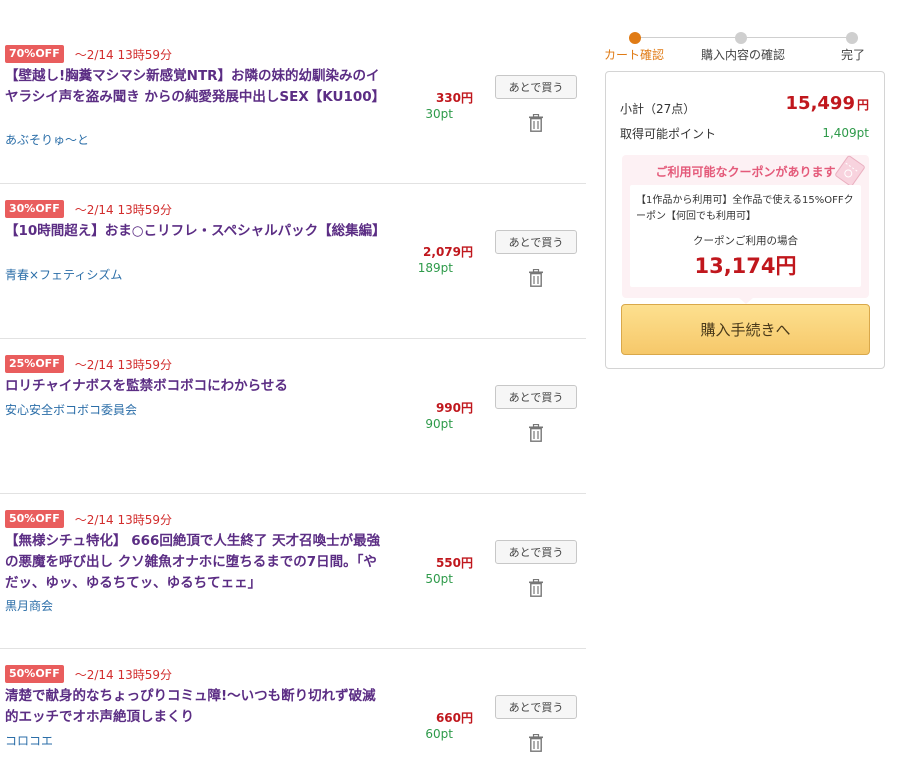 The image size is (918, 776). What do you see at coordinates (746, 300) in the screenshot?
I see `coupon-caret` at bounding box center [746, 300].